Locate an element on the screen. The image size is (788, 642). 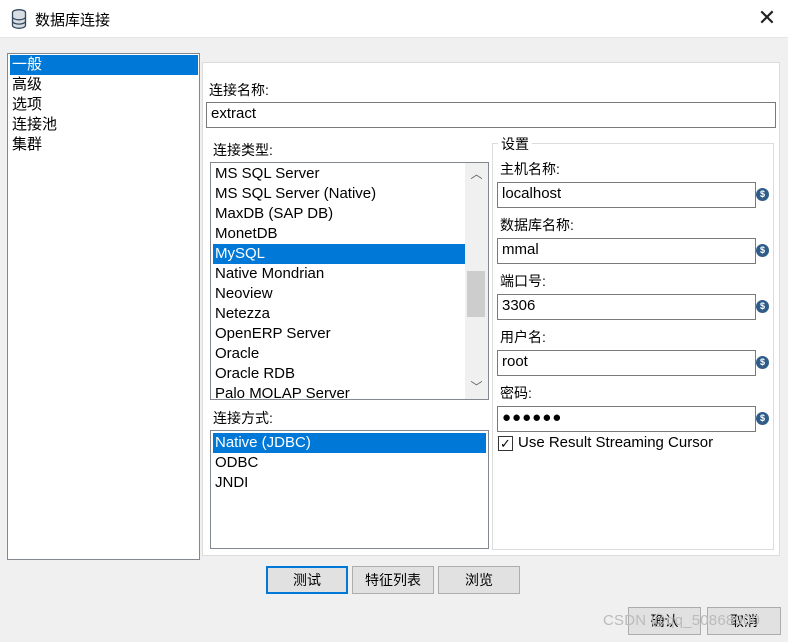
conn-name-label: 连接名称: is located at coordinates (239, 90).